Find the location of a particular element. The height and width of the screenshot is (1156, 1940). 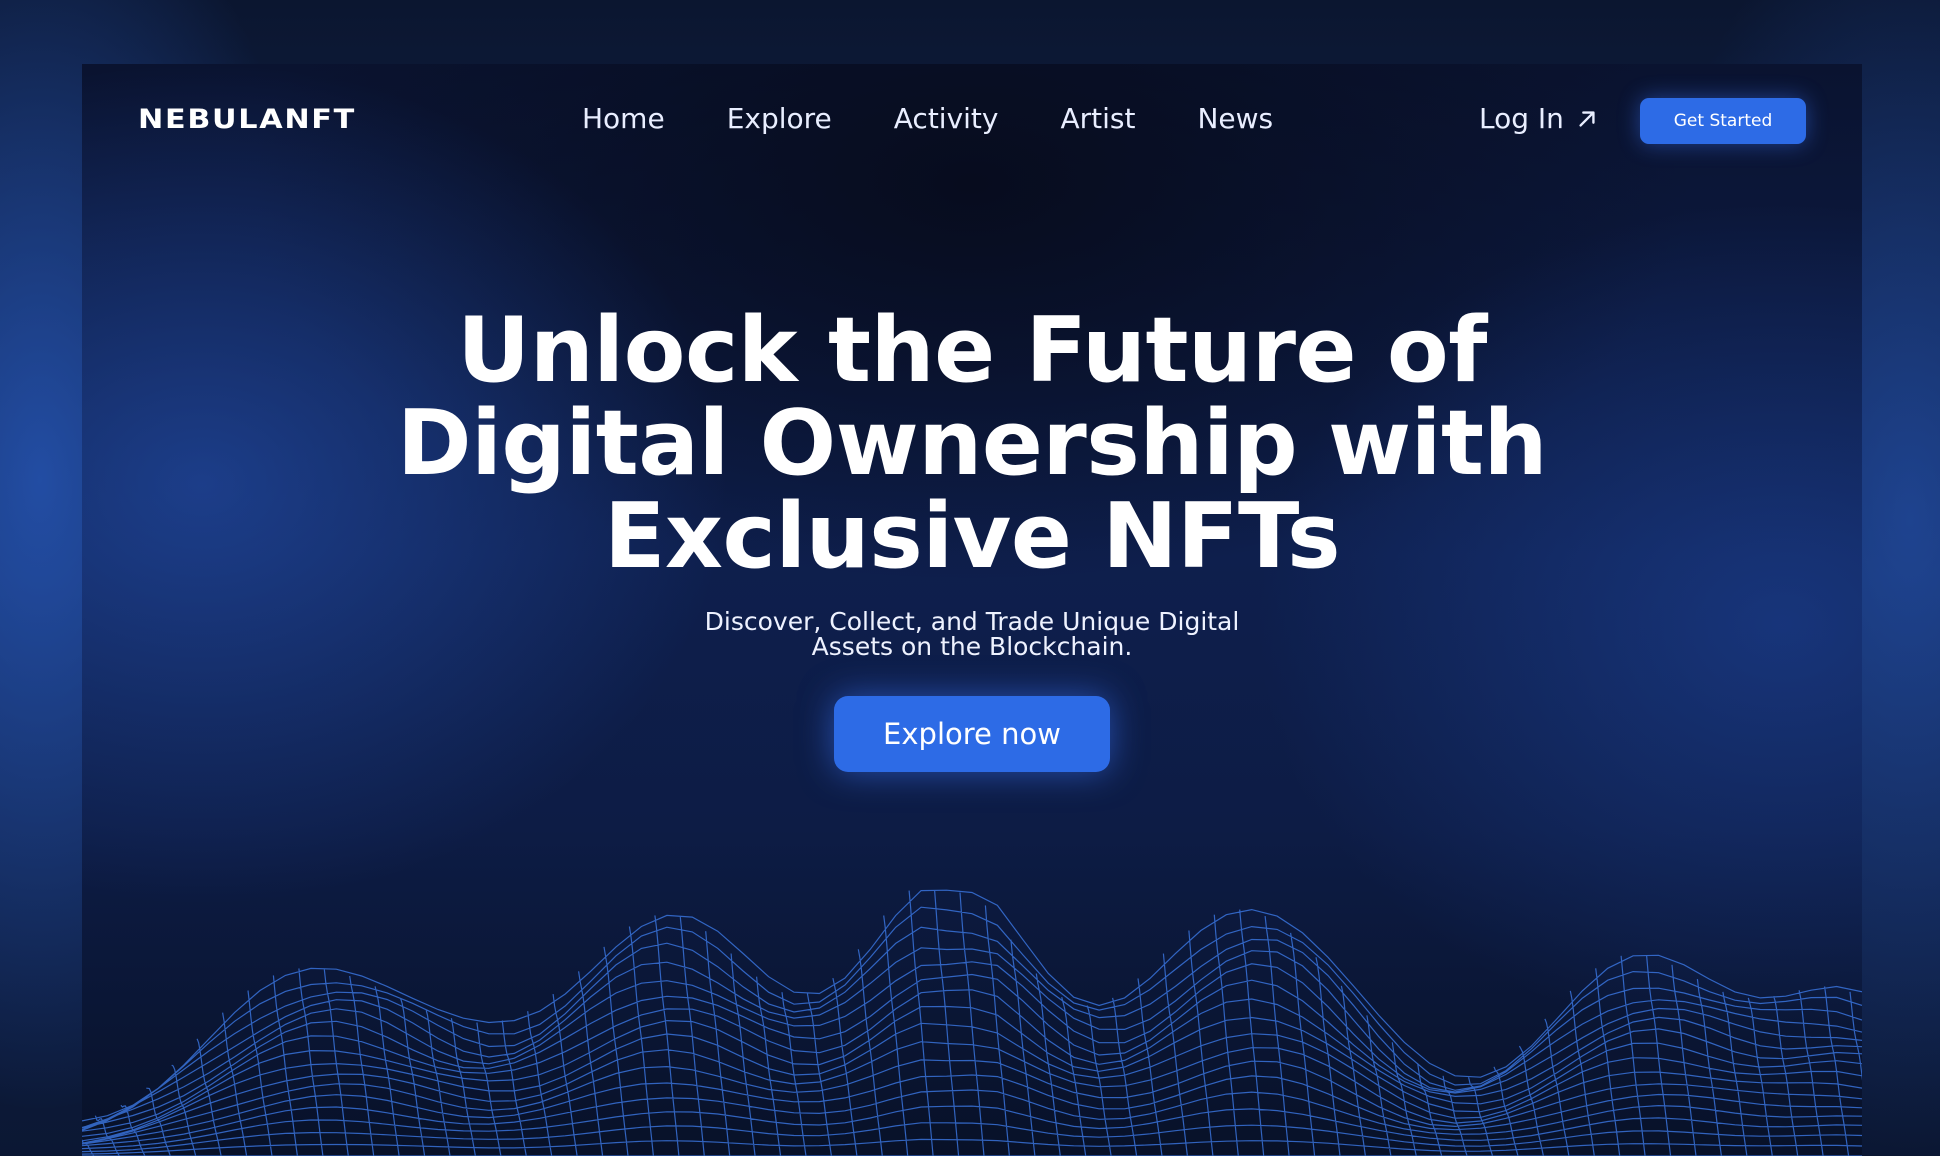

explore-now-button: Explore now is located at coordinates (972, 734).